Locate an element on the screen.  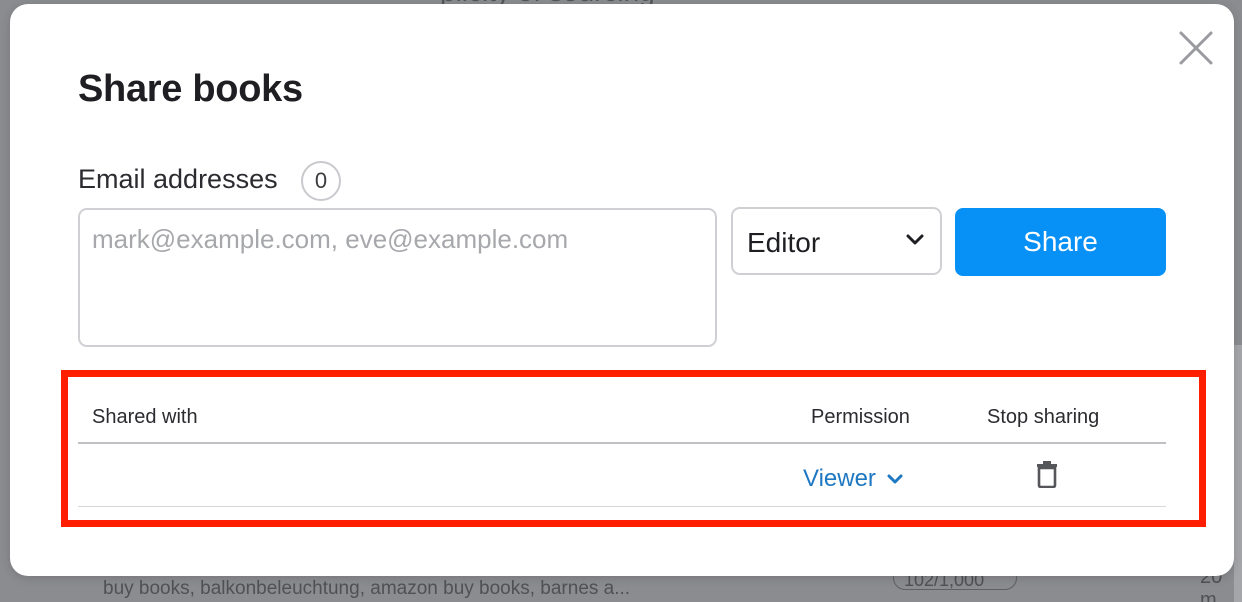
role-select: Editor is located at coordinates (836, 241).